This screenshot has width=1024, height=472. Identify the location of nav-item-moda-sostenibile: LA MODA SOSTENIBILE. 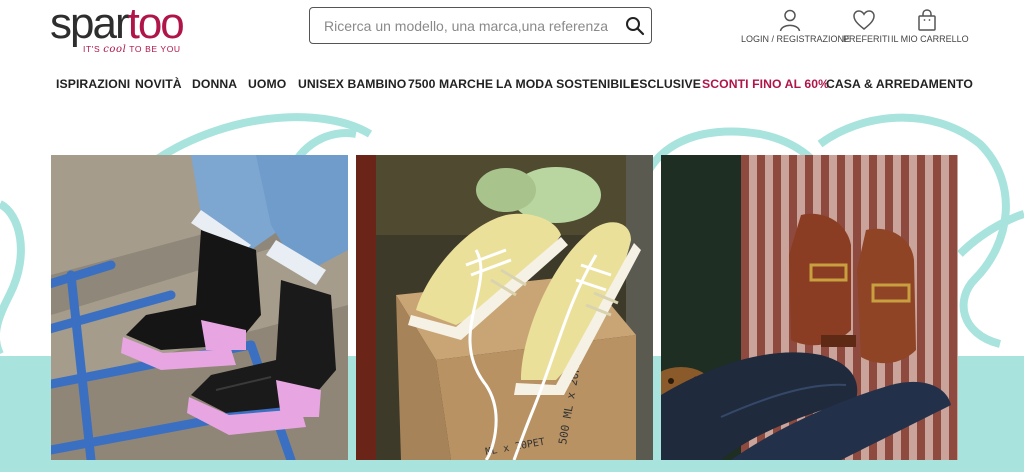
(567, 84).